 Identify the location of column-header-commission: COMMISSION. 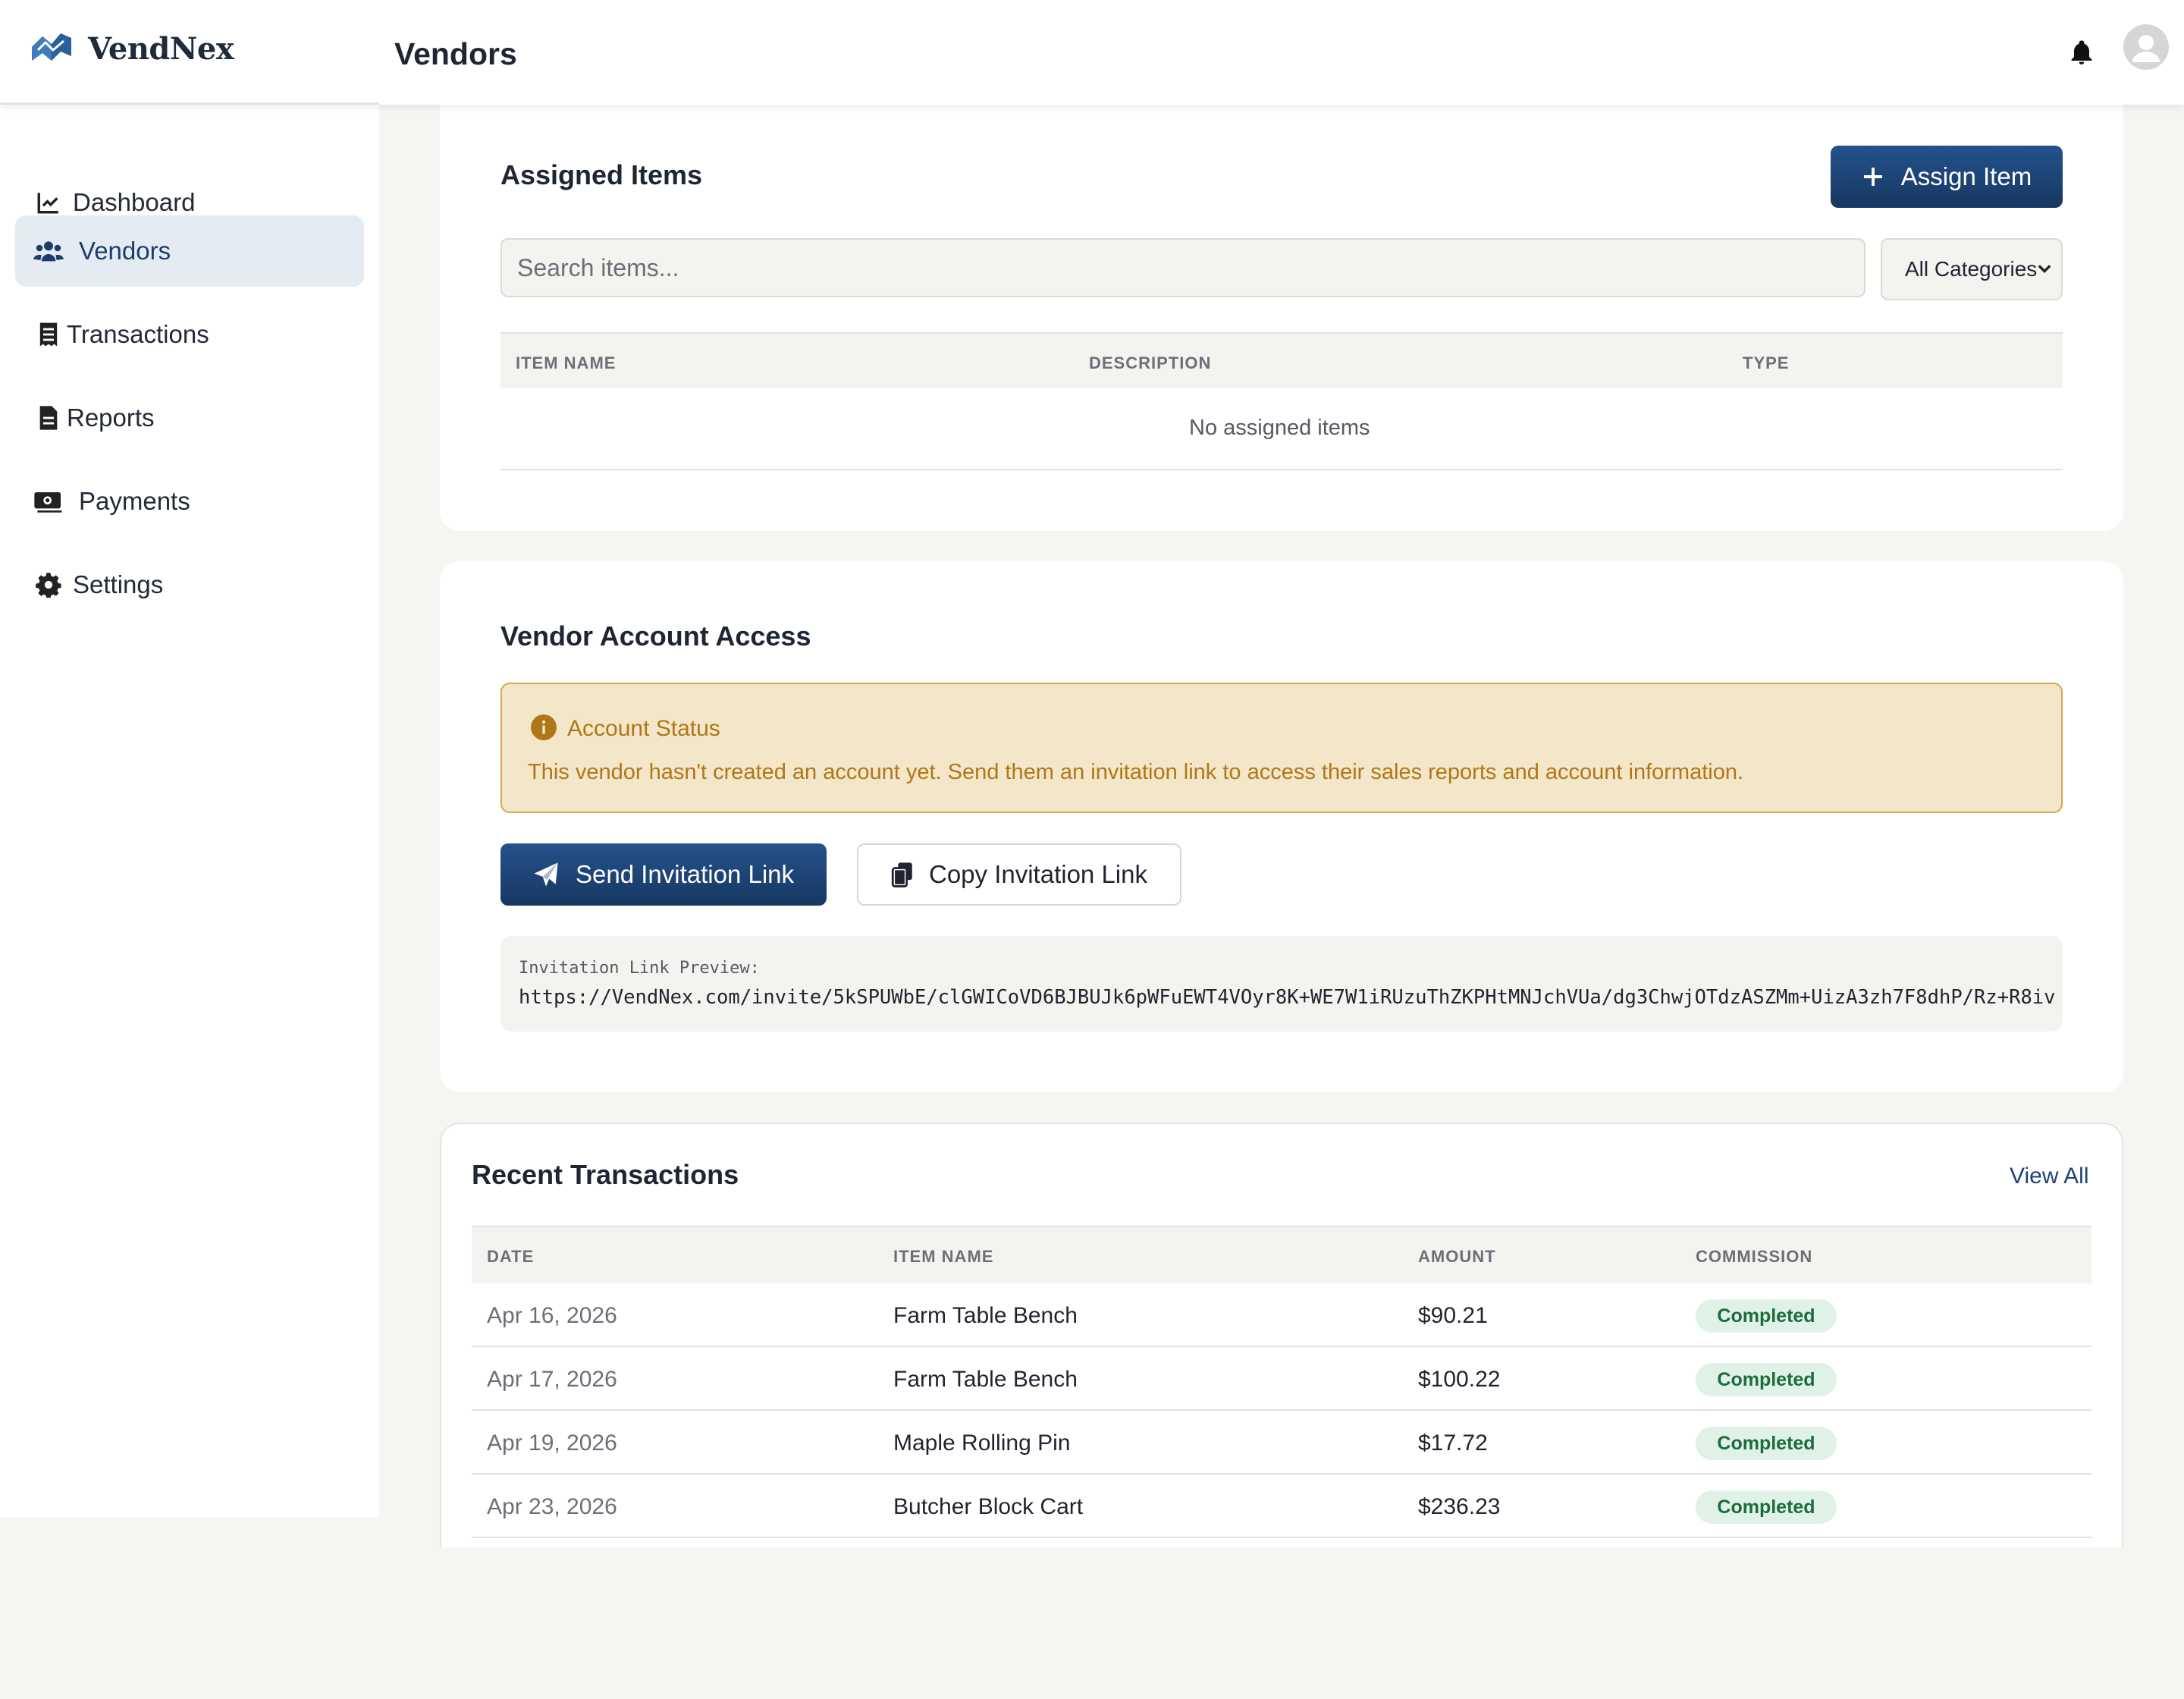
(1754, 1257).